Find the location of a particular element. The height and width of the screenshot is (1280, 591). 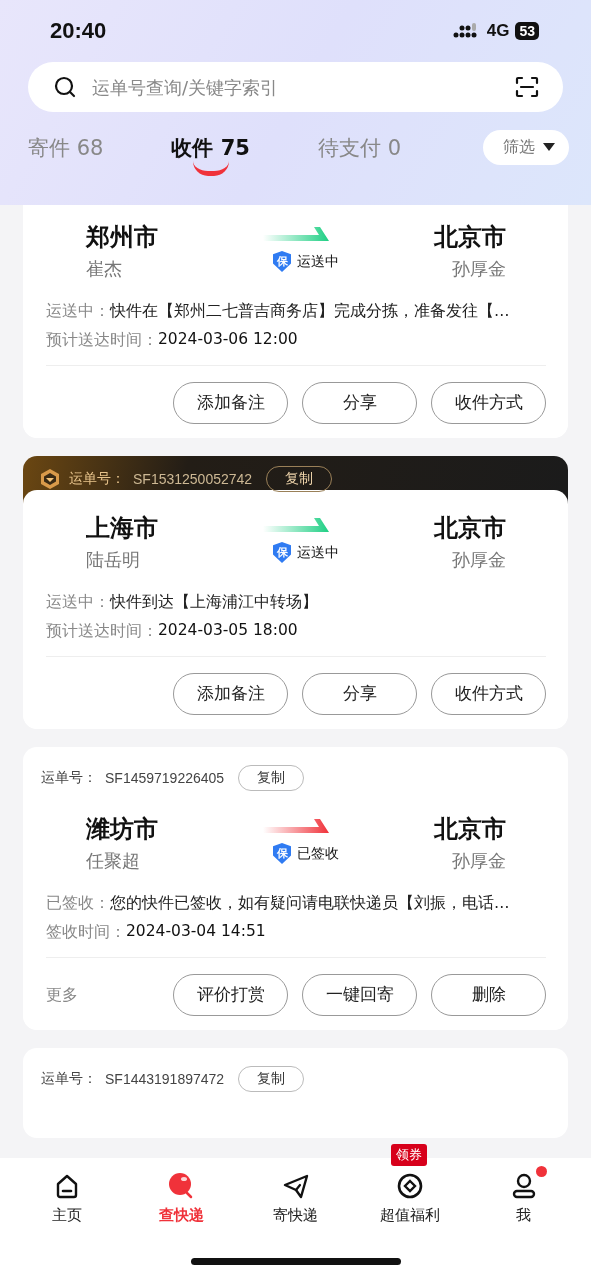

status-time: 20:40 is located at coordinates (79, 31).